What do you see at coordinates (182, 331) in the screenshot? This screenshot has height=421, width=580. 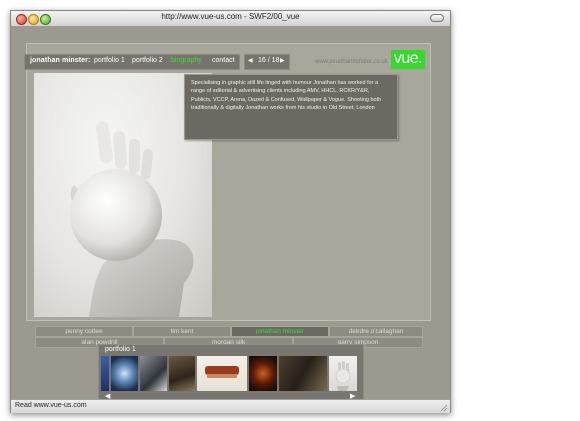 I see `photographer-tim-kent: tim kent` at bounding box center [182, 331].